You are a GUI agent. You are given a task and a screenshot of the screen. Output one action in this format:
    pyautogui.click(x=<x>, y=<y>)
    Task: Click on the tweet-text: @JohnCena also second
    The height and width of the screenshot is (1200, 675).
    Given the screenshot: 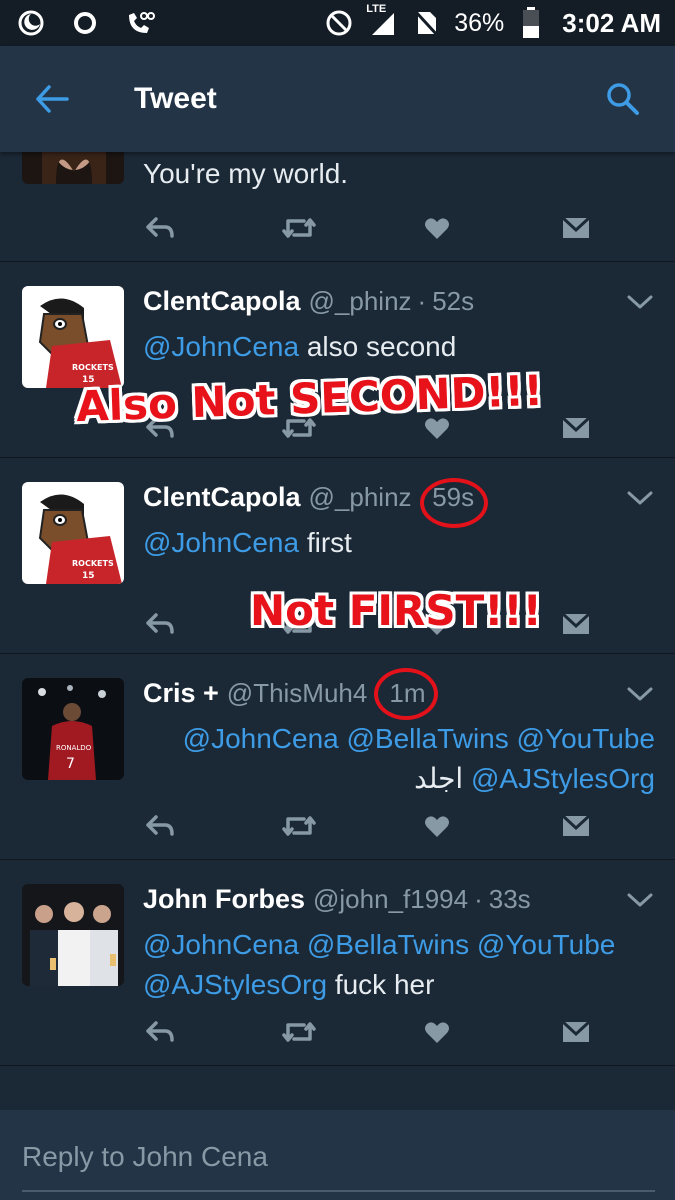 What is the action you would take?
    pyautogui.click(x=399, y=347)
    